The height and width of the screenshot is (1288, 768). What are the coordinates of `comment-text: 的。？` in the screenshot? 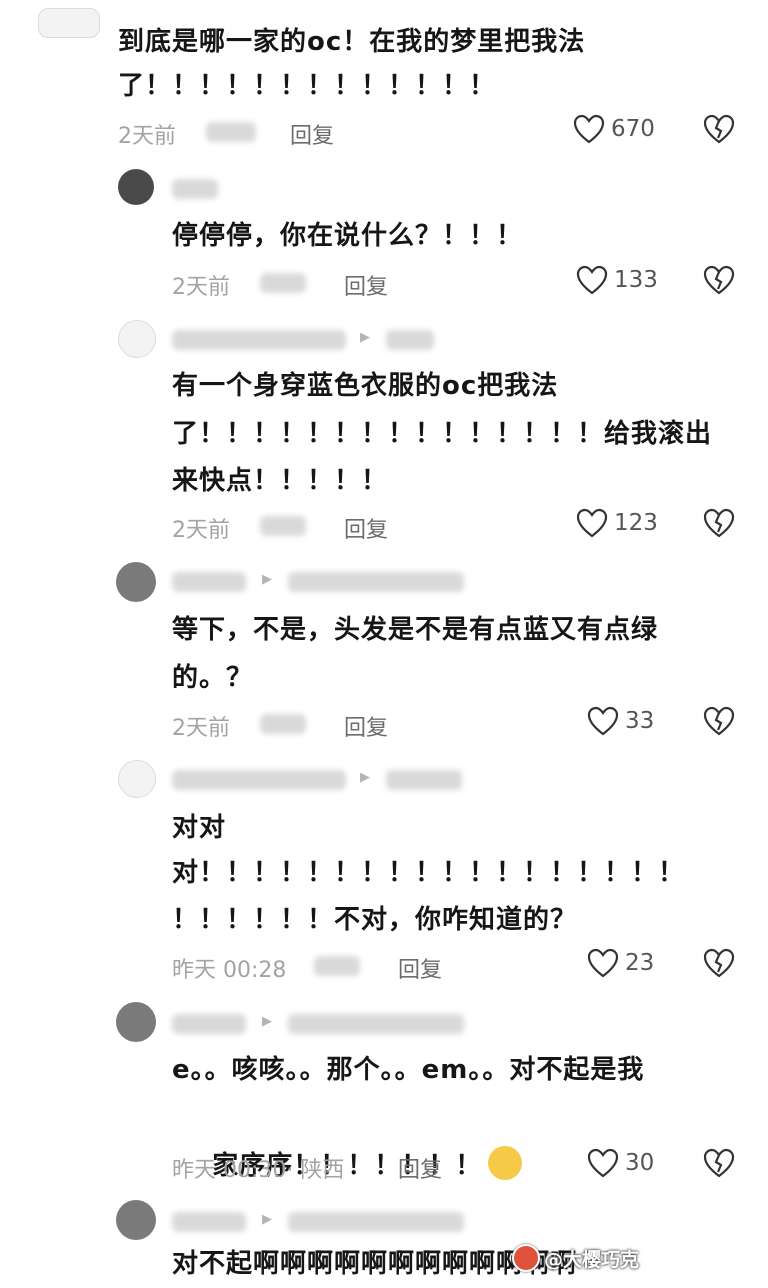 It's located at (213, 678).